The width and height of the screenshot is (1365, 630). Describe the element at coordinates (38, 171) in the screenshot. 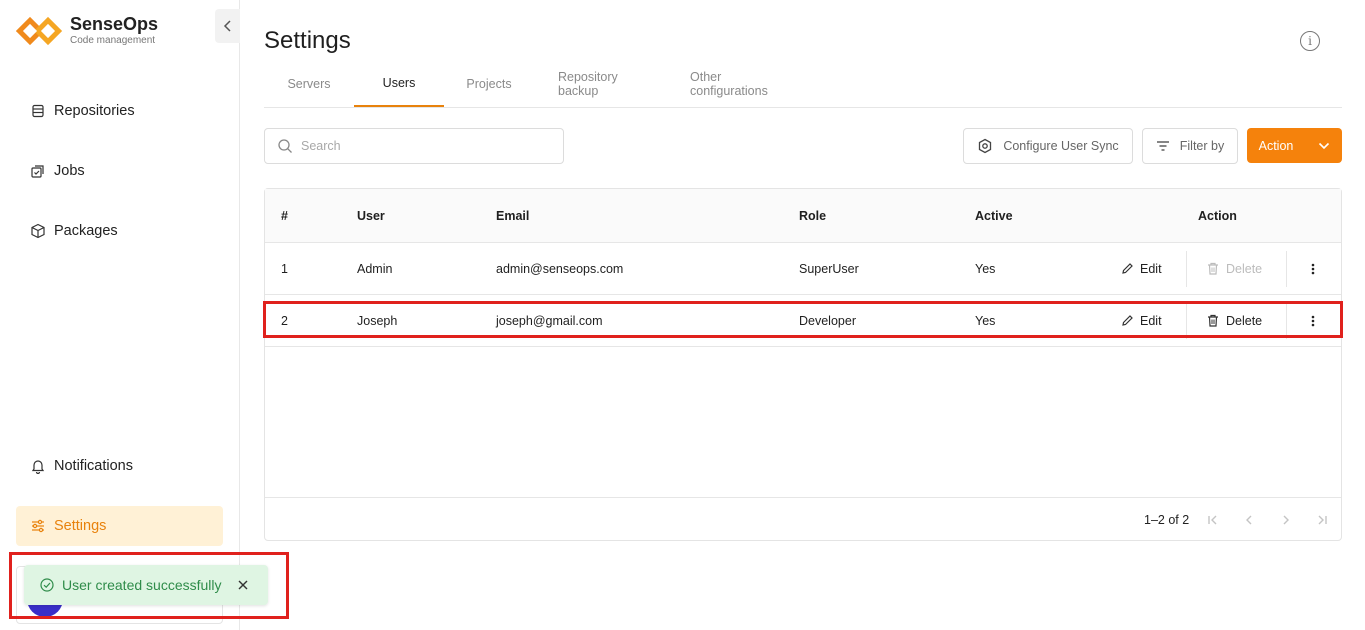

I see `jobs-icon` at that location.